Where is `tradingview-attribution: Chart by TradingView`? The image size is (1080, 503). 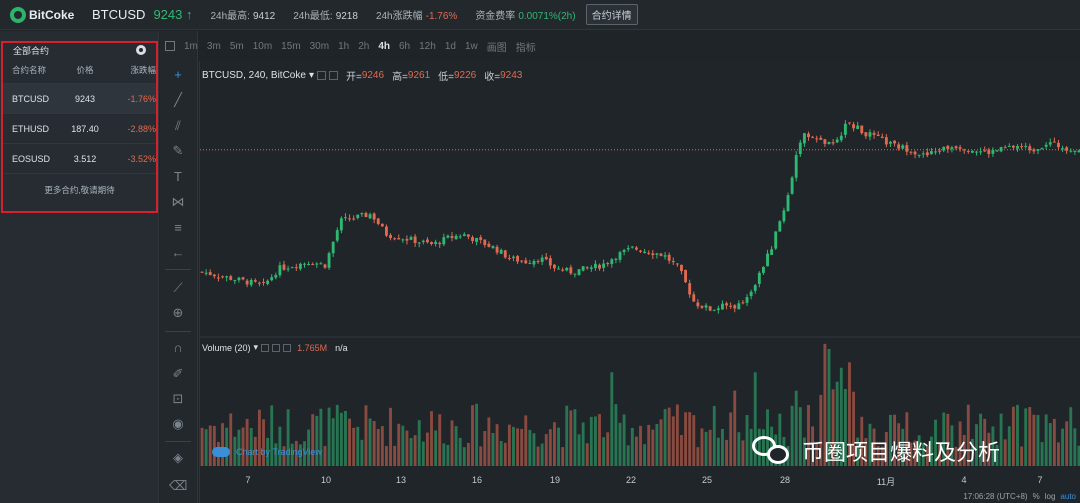 tradingview-attribution: Chart by TradingView is located at coordinates (267, 452).